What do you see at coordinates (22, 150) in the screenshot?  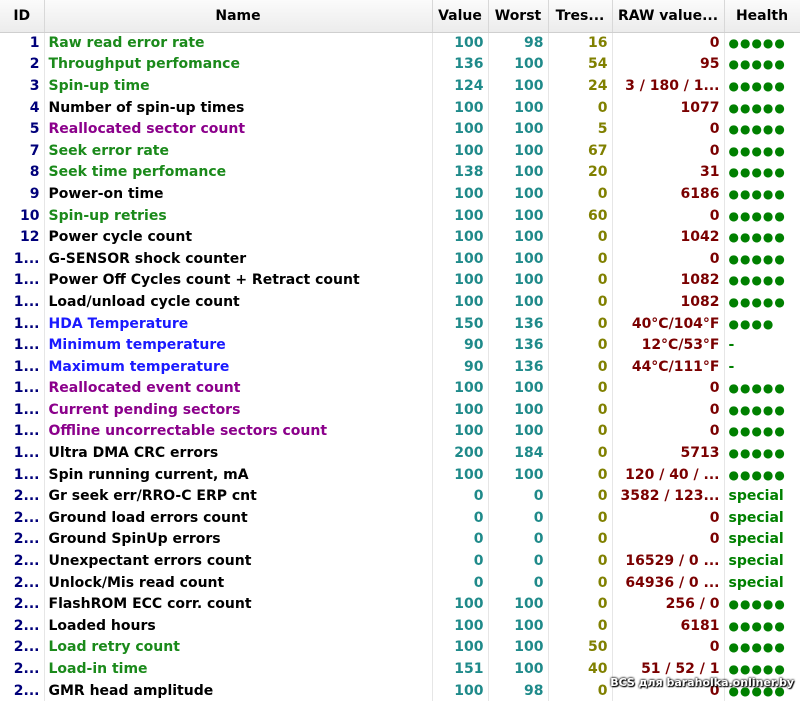 I see `attribute-id: 7` at bounding box center [22, 150].